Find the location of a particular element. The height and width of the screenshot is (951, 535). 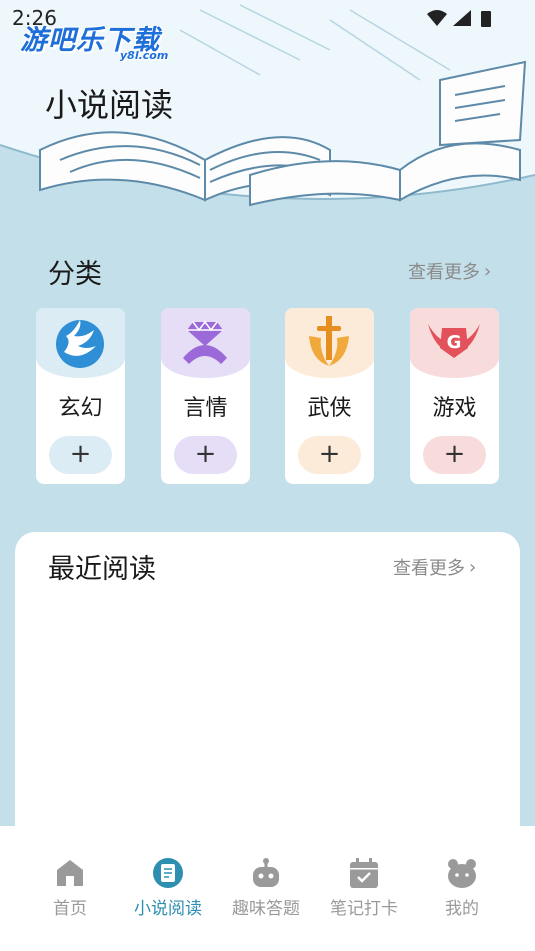

tab-label: 首页 is located at coordinates (70, 909).